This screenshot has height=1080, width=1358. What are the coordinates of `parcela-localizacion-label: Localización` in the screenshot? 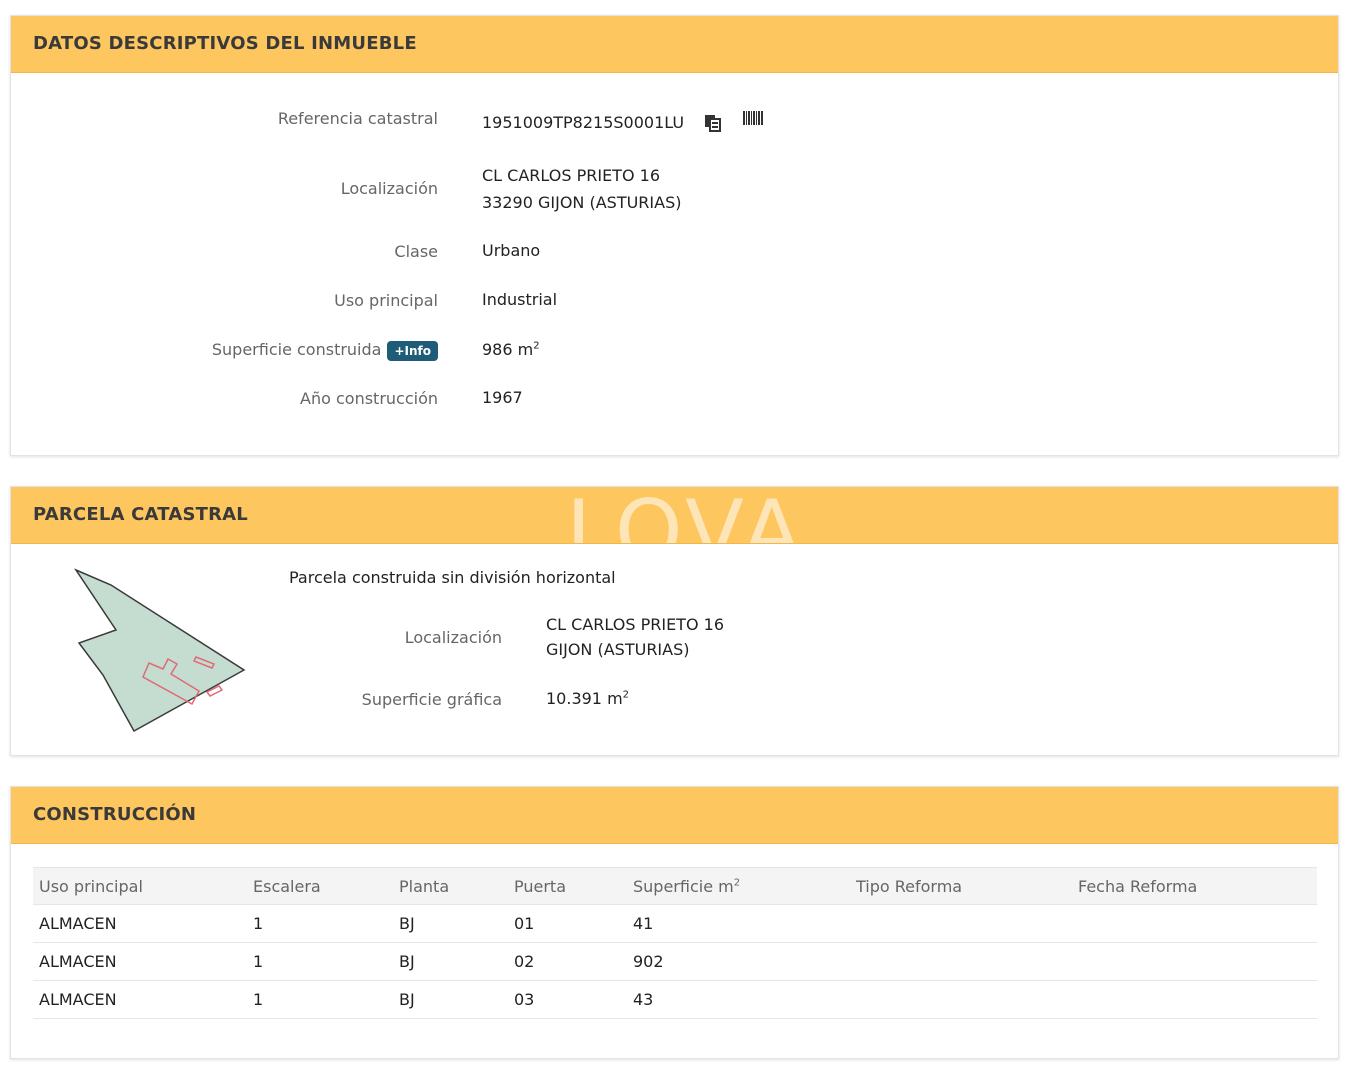 It's located at (453, 637).